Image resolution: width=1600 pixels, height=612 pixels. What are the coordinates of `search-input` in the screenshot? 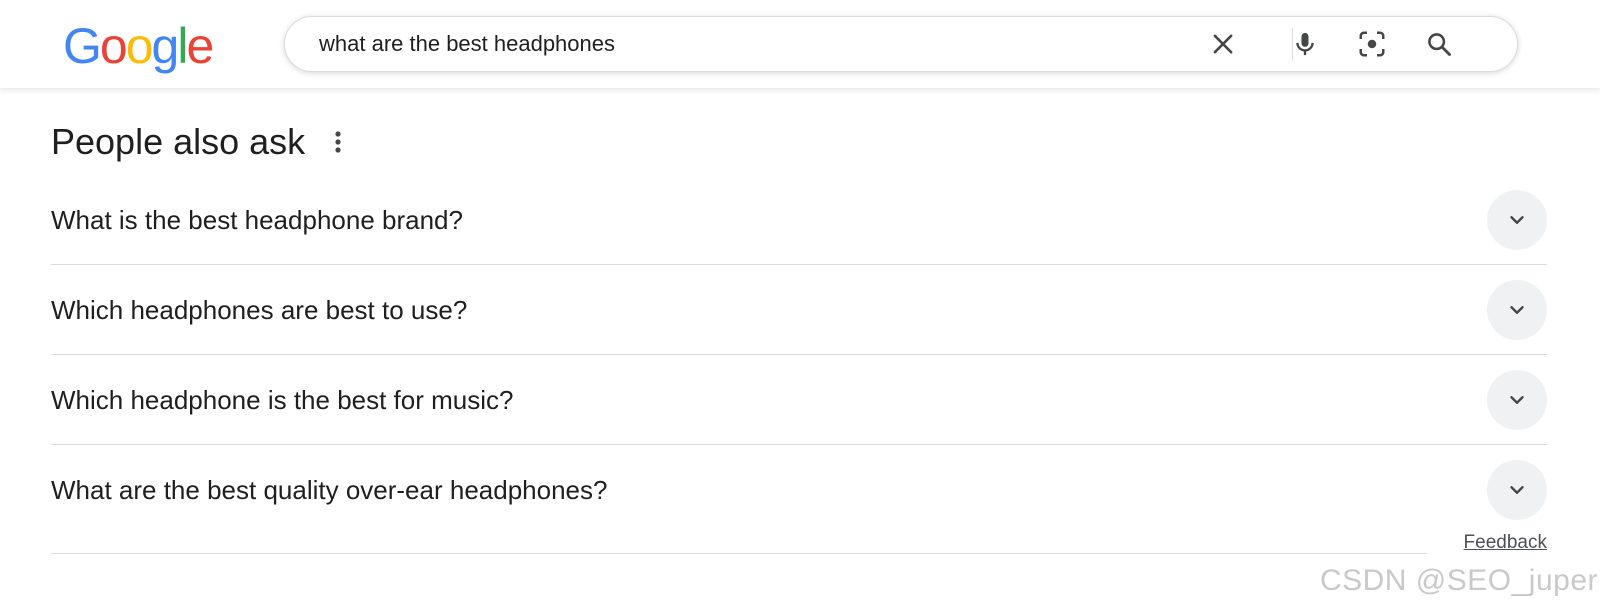 It's located at (749, 44).